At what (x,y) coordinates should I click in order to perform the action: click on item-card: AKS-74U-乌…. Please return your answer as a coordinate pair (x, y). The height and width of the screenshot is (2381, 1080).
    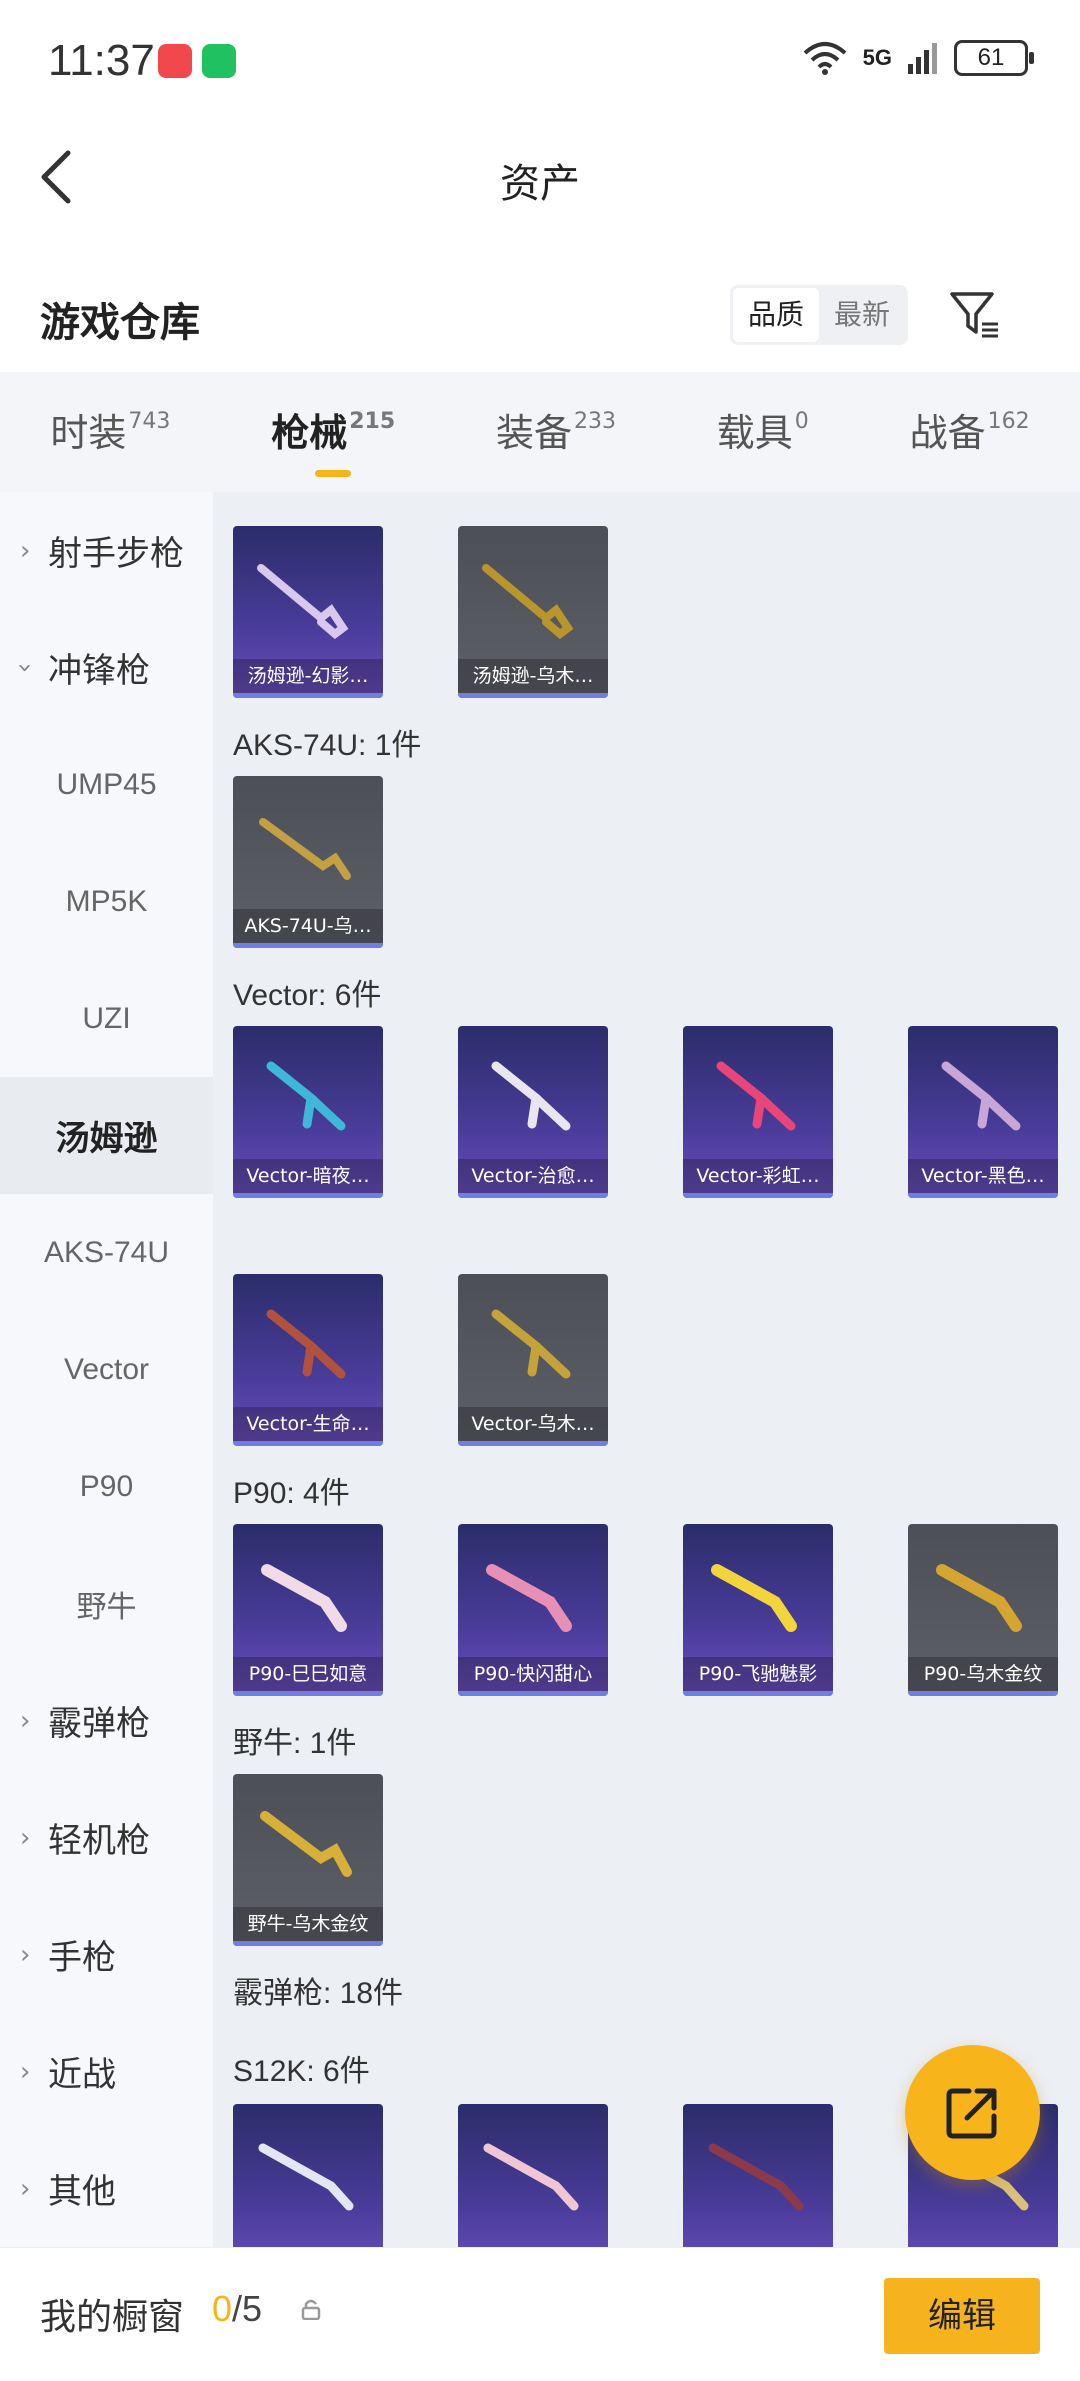
    Looking at the image, I should click on (308, 862).